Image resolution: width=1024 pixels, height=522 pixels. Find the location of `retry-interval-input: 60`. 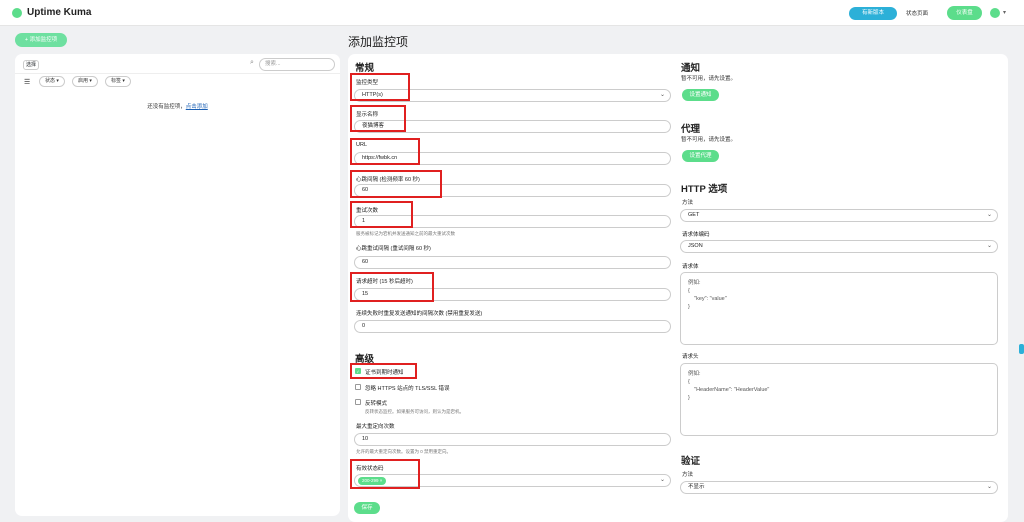

retry-interval-input: 60 is located at coordinates (512, 262).